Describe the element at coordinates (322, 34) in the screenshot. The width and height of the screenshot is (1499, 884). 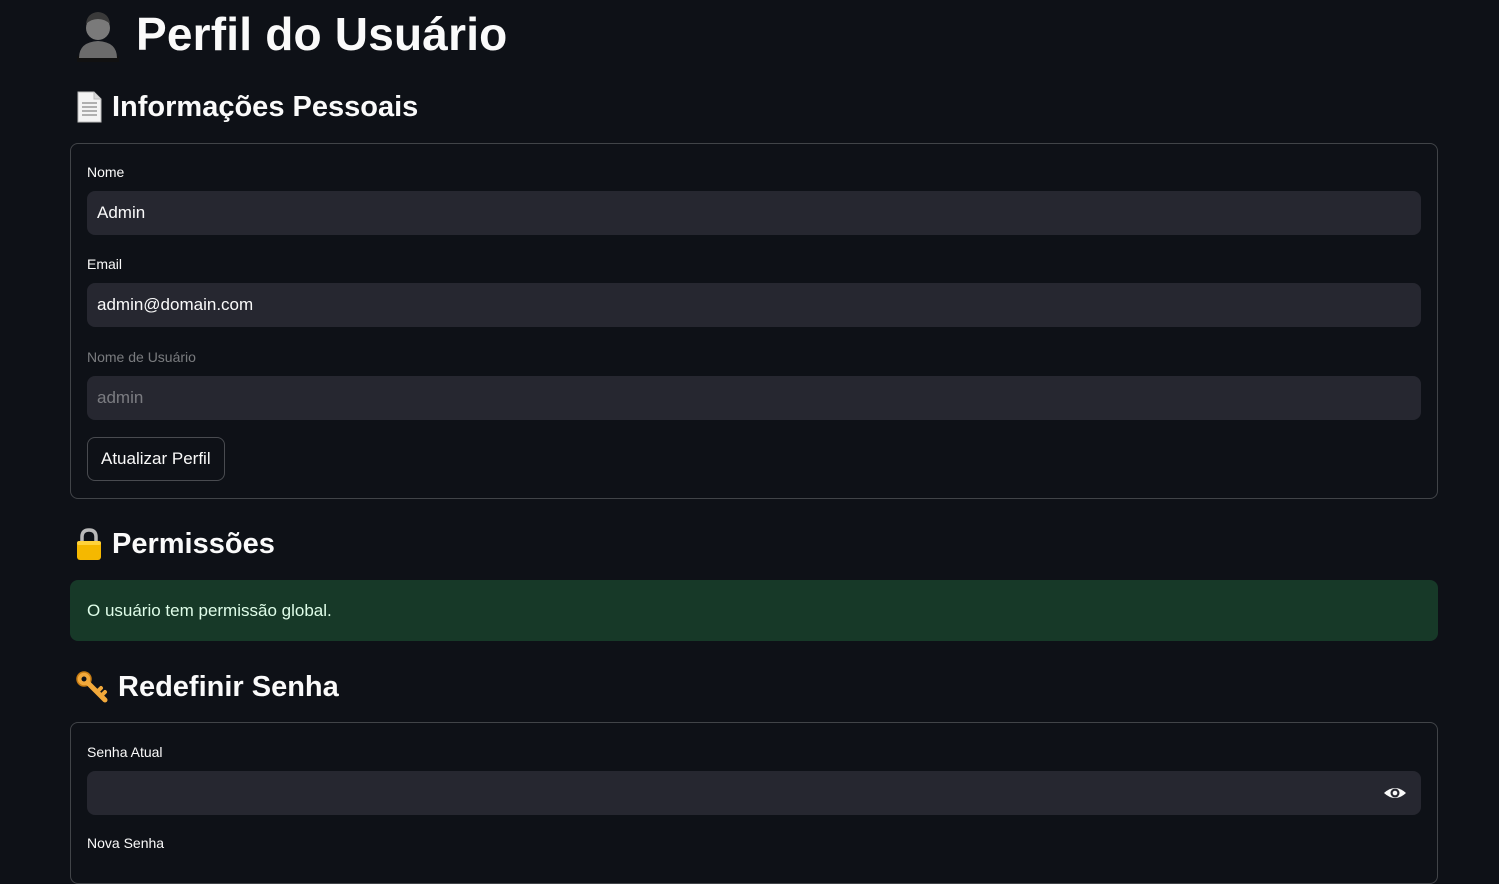
I see `page-title-text: Perfil do Usuário` at that location.